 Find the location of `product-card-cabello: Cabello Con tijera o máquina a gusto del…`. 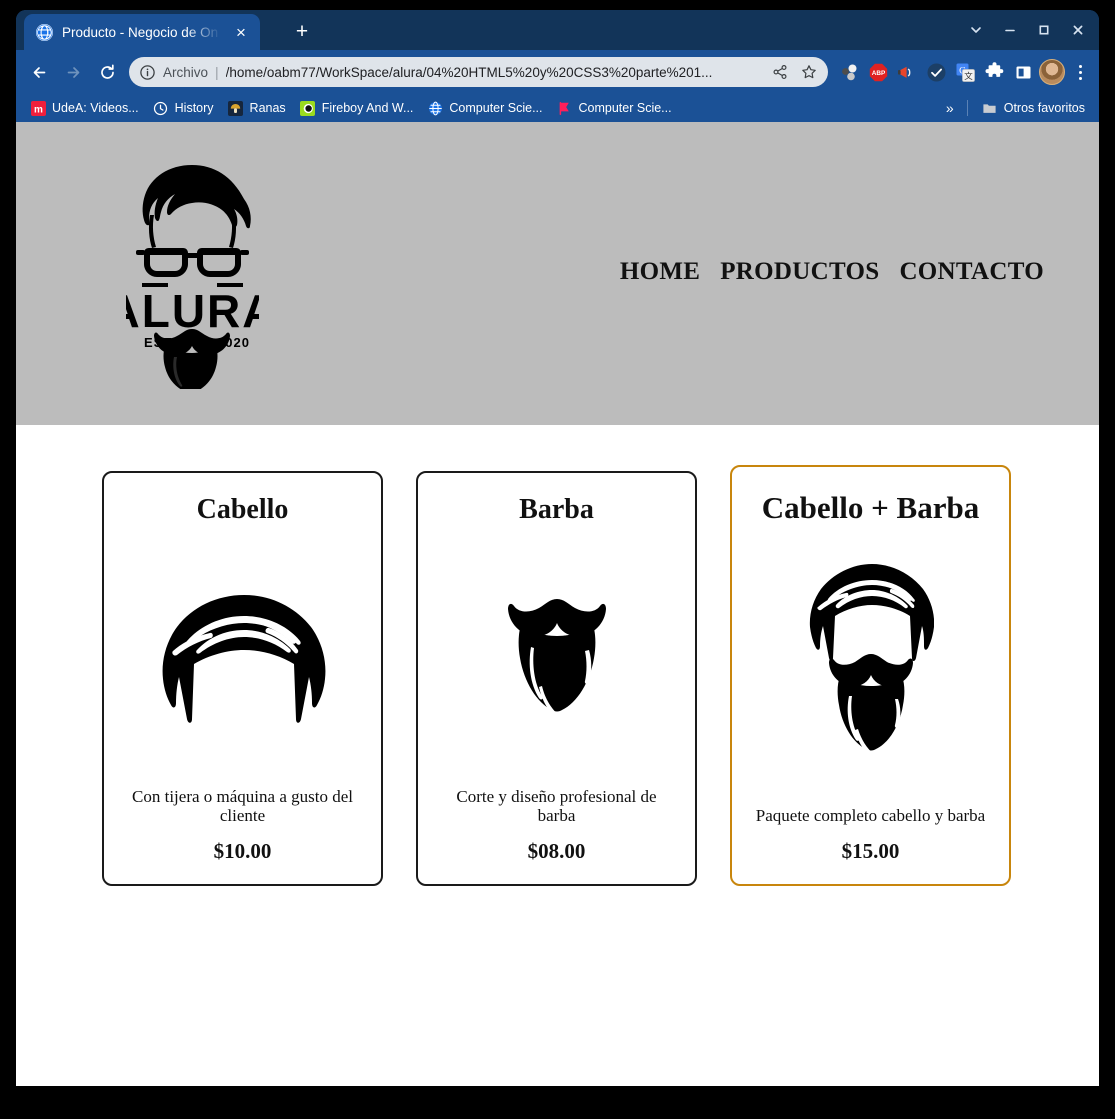

product-card-cabello: Cabello Con tijera o máquina a gusto del… is located at coordinates (242, 678).